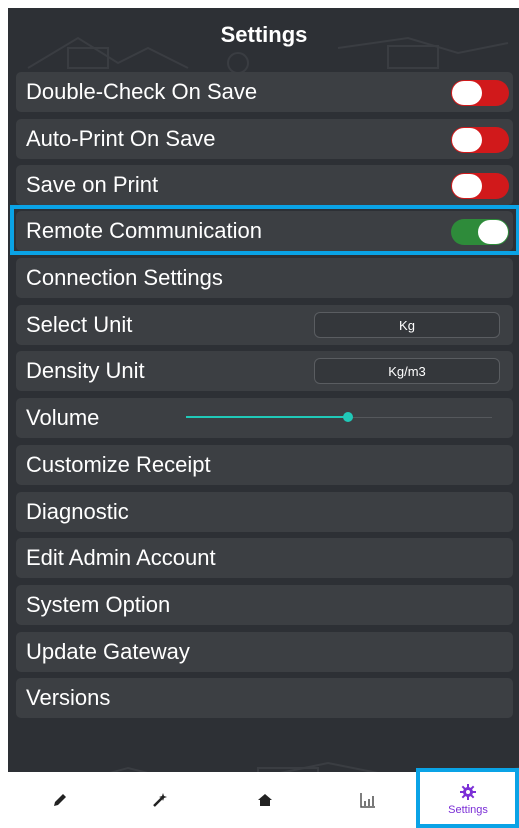 The width and height of the screenshot is (519, 828). What do you see at coordinates (264, 558) in the screenshot?
I see `edit-admin-row: Edit Admin Account` at bounding box center [264, 558].